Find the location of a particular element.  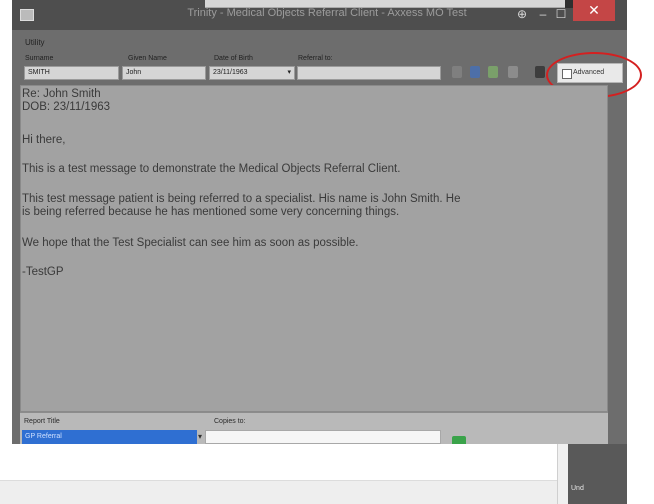

person-icon is located at coordinates (475, 72).